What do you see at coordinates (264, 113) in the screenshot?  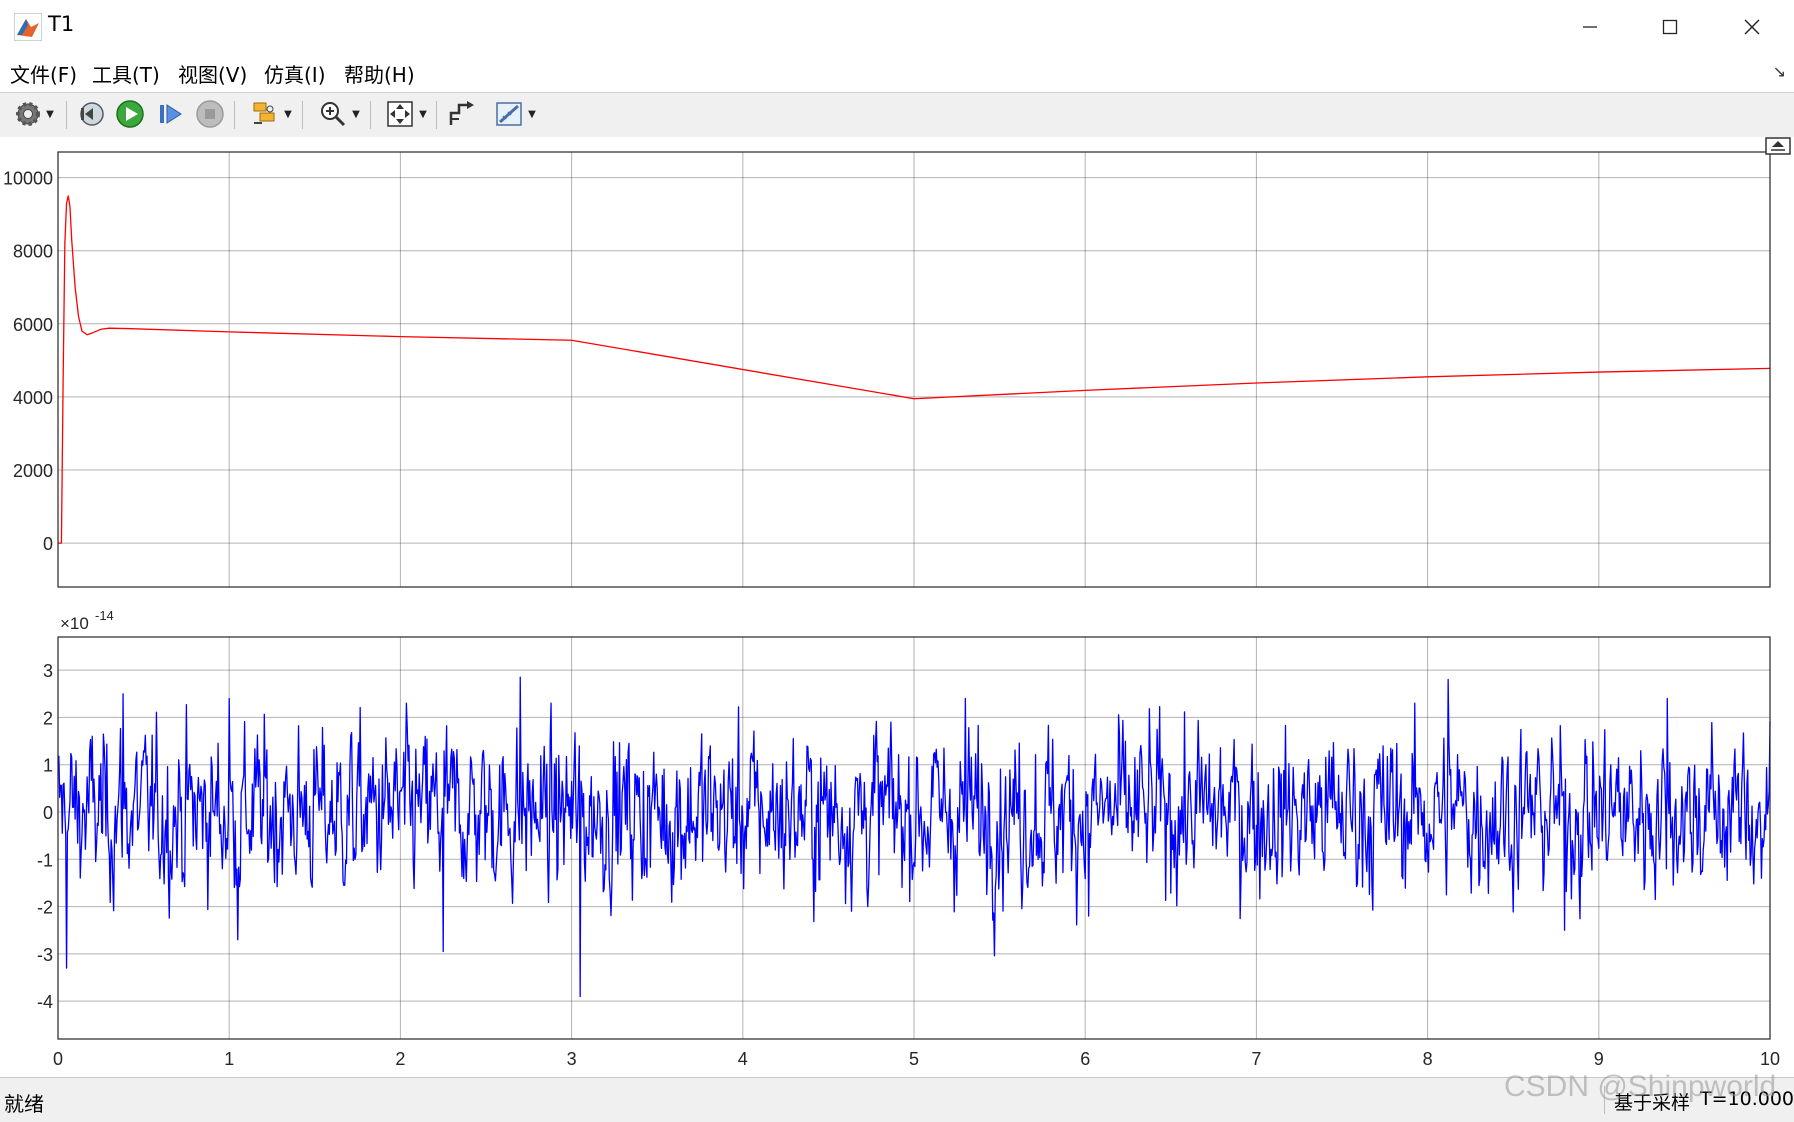 I see `signal-select-icon` at bounding box center [264, 113].